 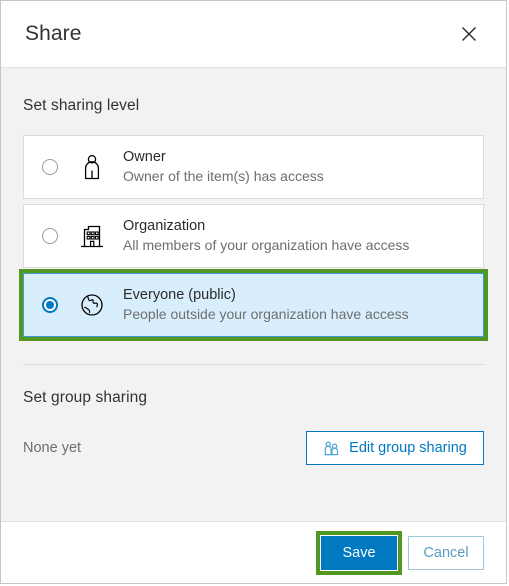 I want to click on sharing-option-owner-text: Owner Owner of the item(s) has access, so click(x=223, y=167).